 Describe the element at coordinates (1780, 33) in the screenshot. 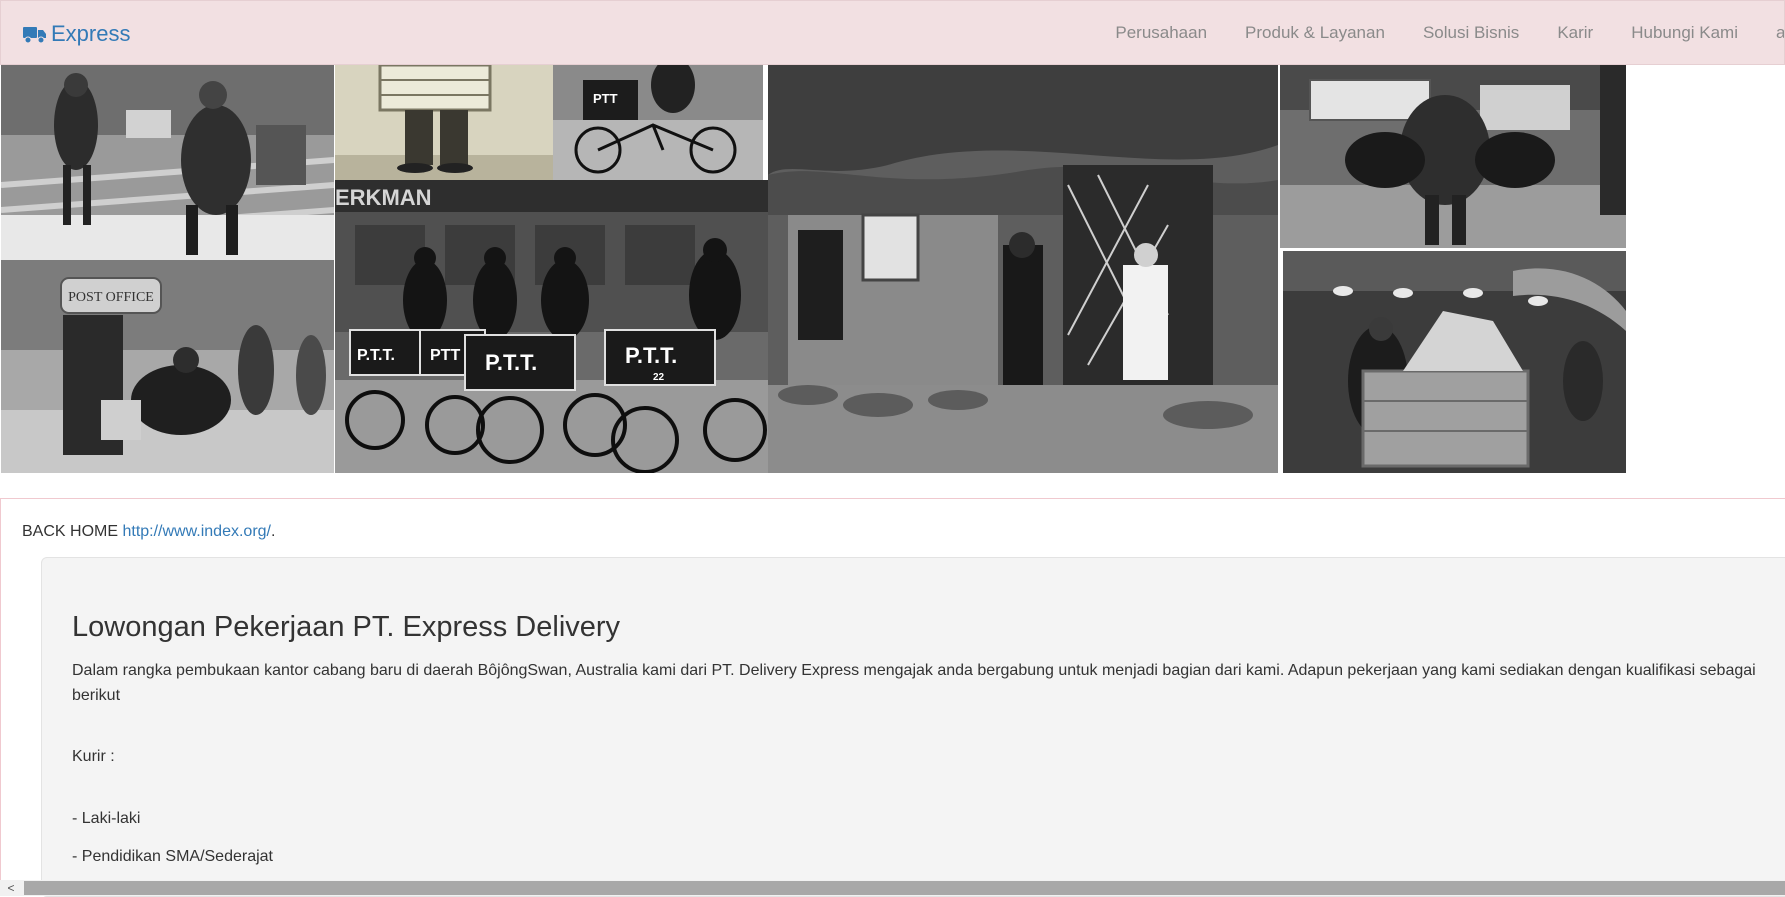

I see `nav-link-overflow: a` at that location.